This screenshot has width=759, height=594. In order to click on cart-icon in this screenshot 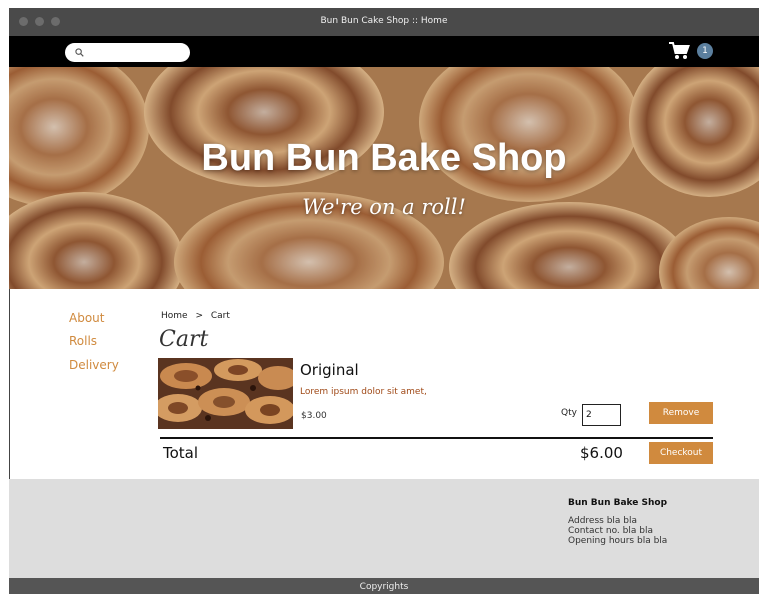, I will do `click(679, 51)`.